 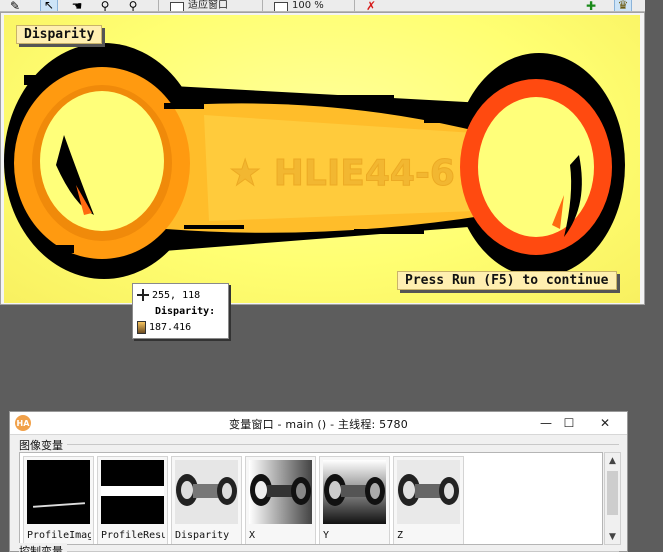 What do you see at coordinates (326, 535) in the screenshot?
I see `thumbnail-caption: Y` at bounding box center [326, 535].